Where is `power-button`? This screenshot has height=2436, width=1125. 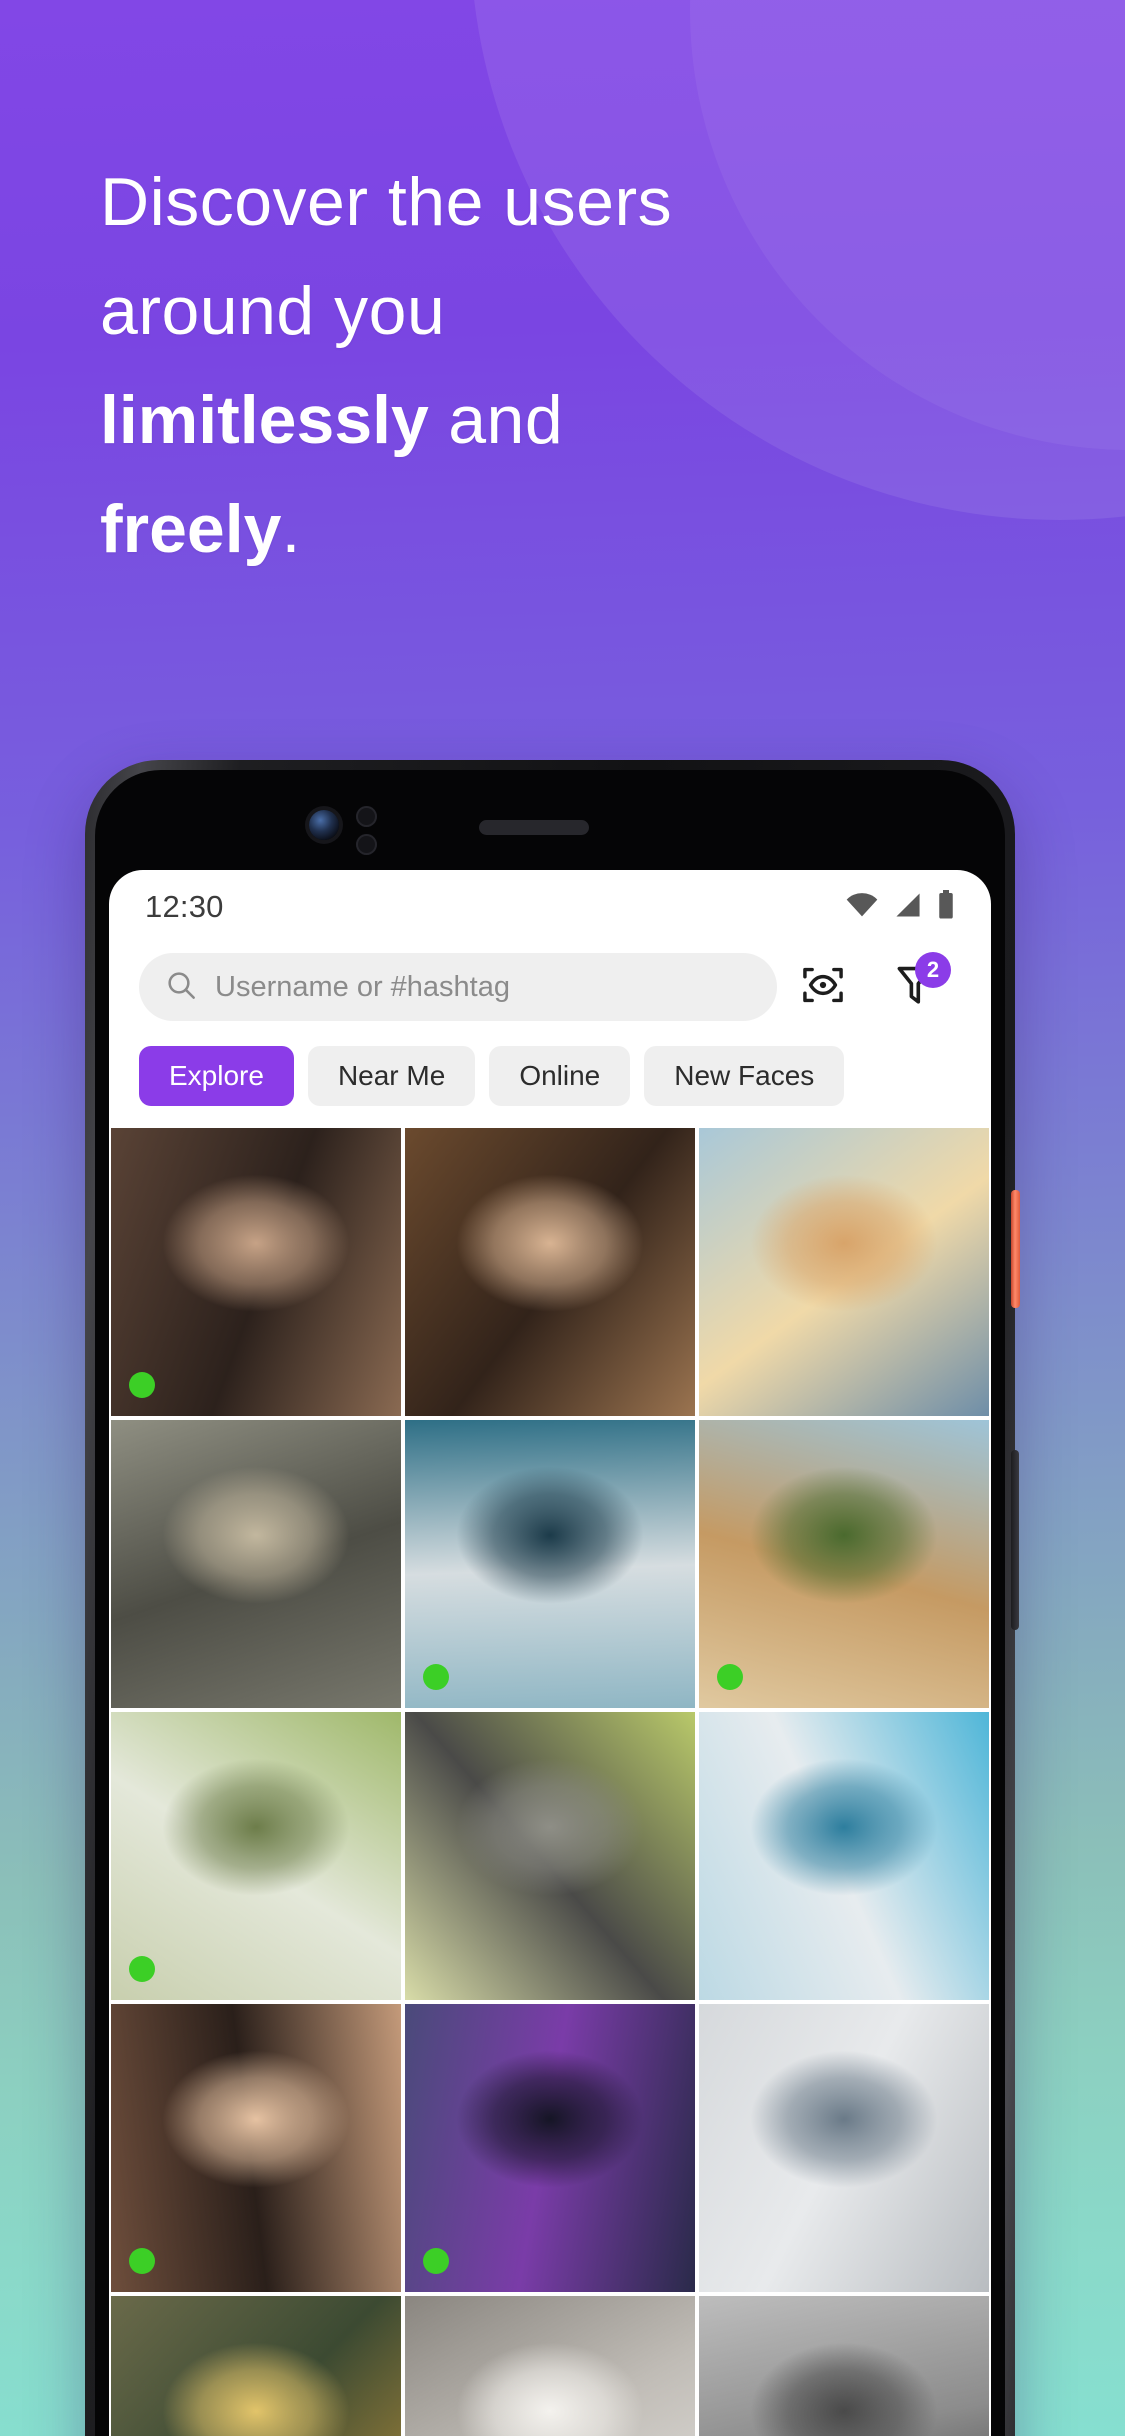 power-button is located at coordinates (1015, 1249).